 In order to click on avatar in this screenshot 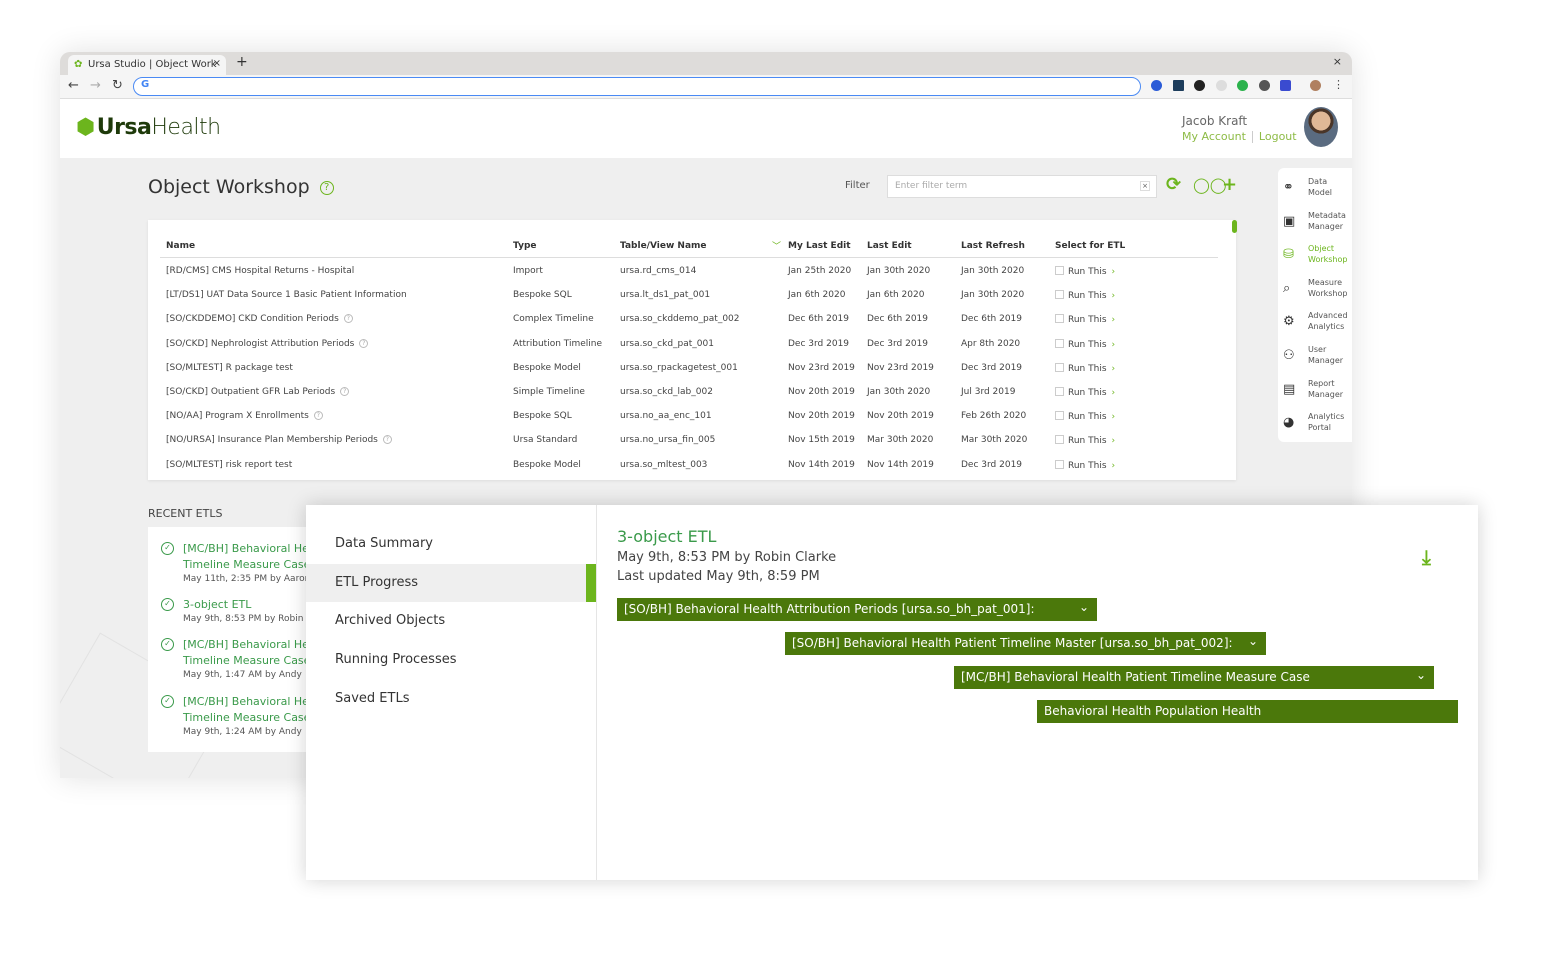, I will do `click(1321, 127)`.